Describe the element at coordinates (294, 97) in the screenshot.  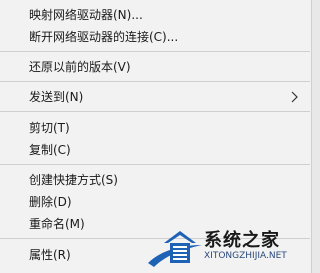
I see `chevron-right-icon` at that location.